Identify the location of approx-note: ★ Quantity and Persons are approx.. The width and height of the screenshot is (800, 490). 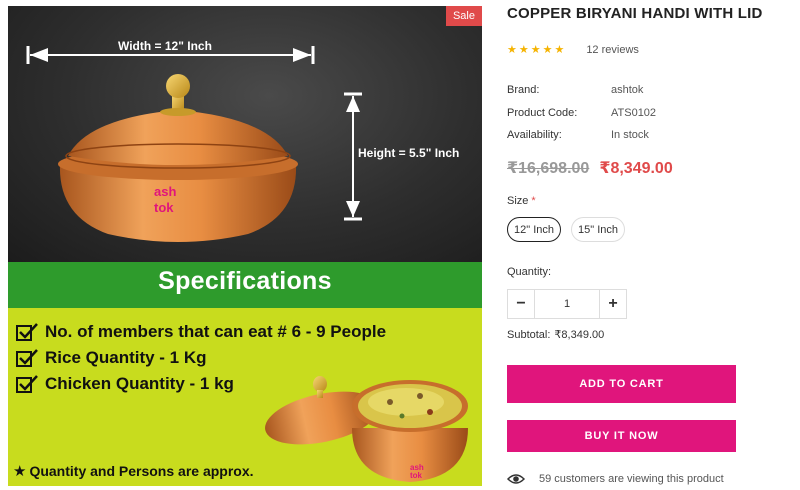
(133, 471).